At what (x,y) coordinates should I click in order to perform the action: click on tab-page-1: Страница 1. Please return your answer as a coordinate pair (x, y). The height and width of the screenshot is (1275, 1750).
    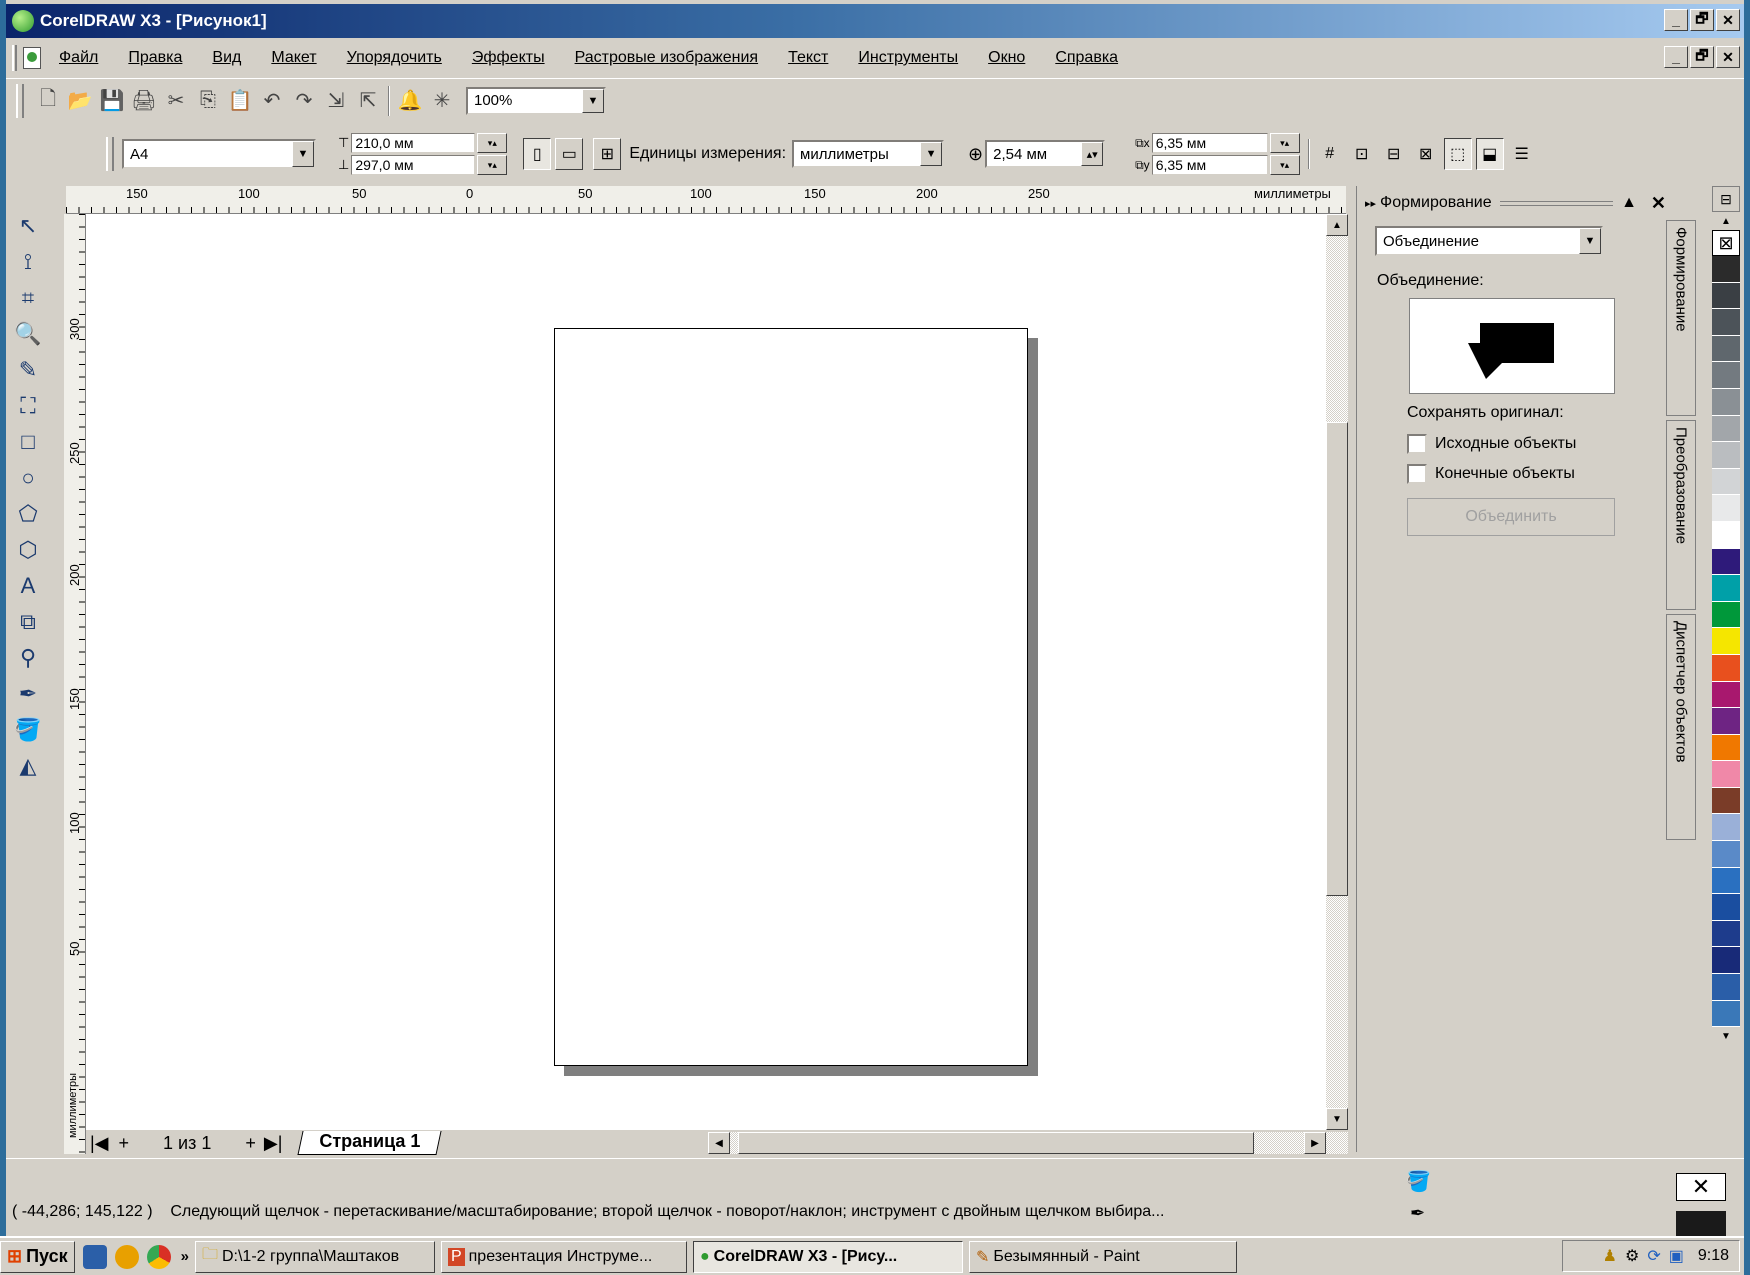
    Looking at the image, I should click on (370, 1143).